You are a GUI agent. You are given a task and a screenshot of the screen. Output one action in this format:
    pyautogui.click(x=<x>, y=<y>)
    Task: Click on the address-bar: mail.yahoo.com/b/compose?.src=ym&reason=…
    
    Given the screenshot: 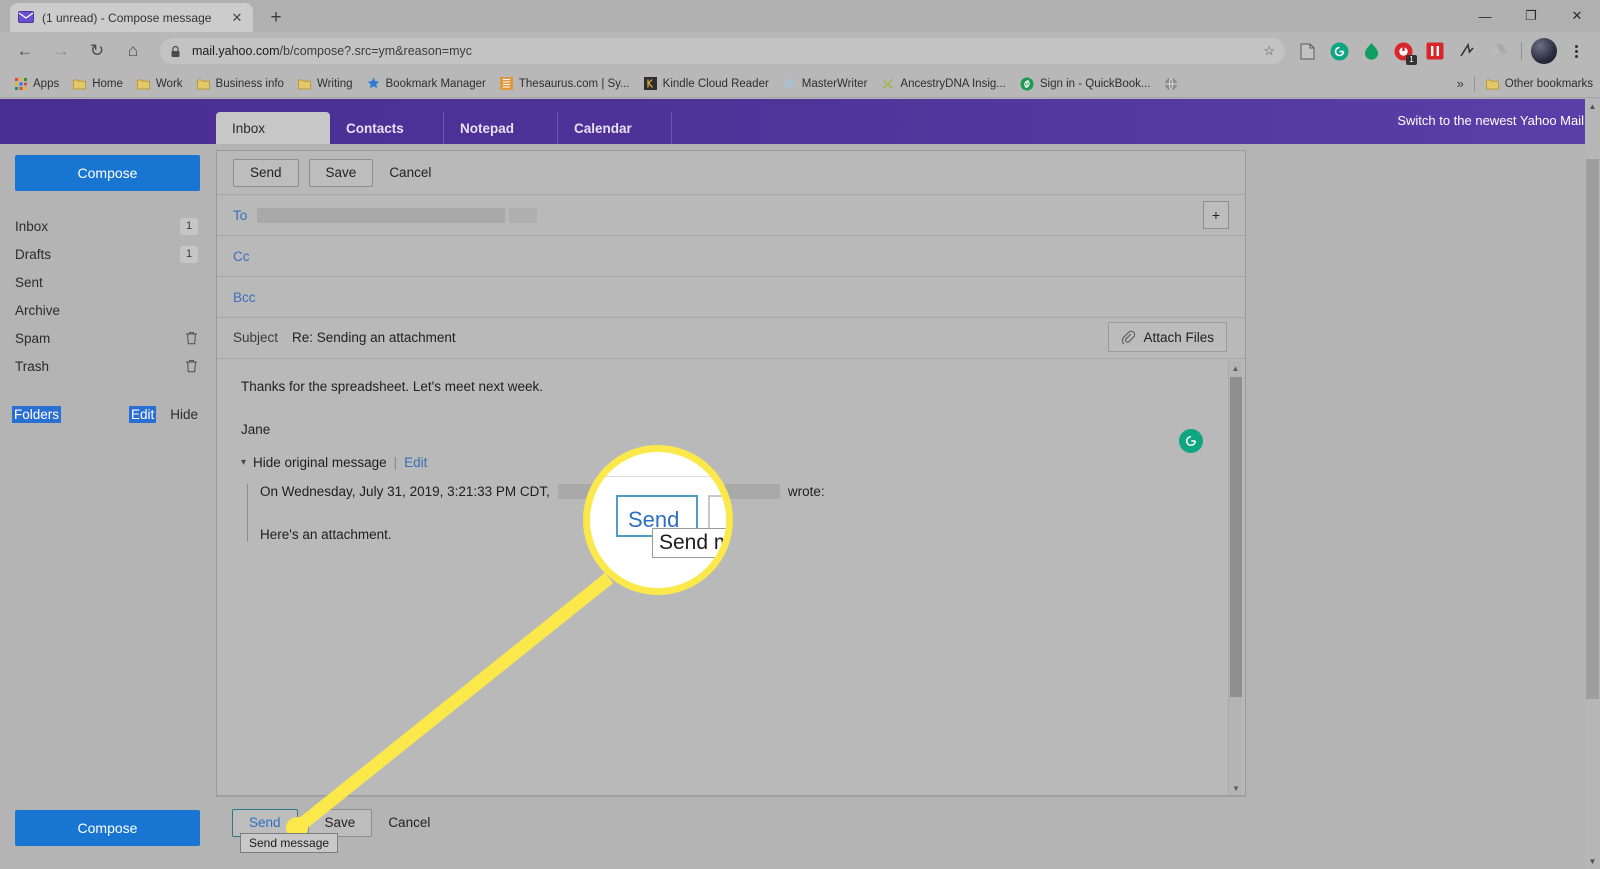 What is the action you would take?
    pyautogui.click(x=722, y=51)
    